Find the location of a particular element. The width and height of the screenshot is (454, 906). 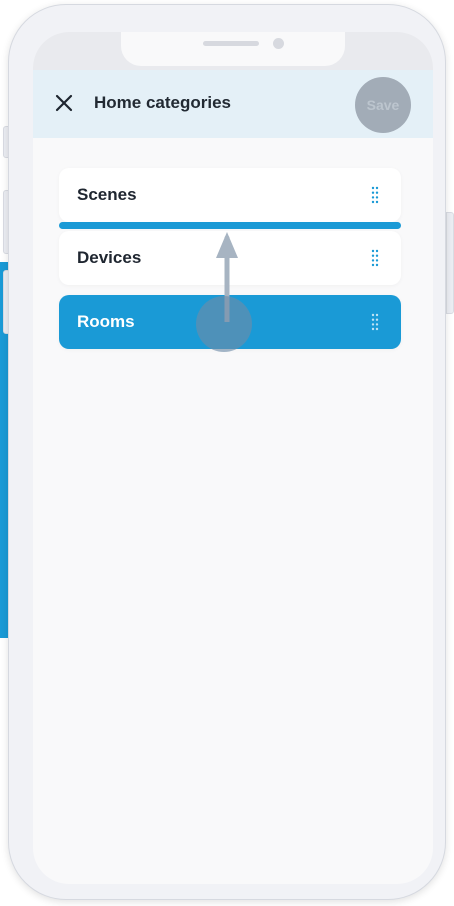

category-label: Rooms is located at coordinates (106, 321).